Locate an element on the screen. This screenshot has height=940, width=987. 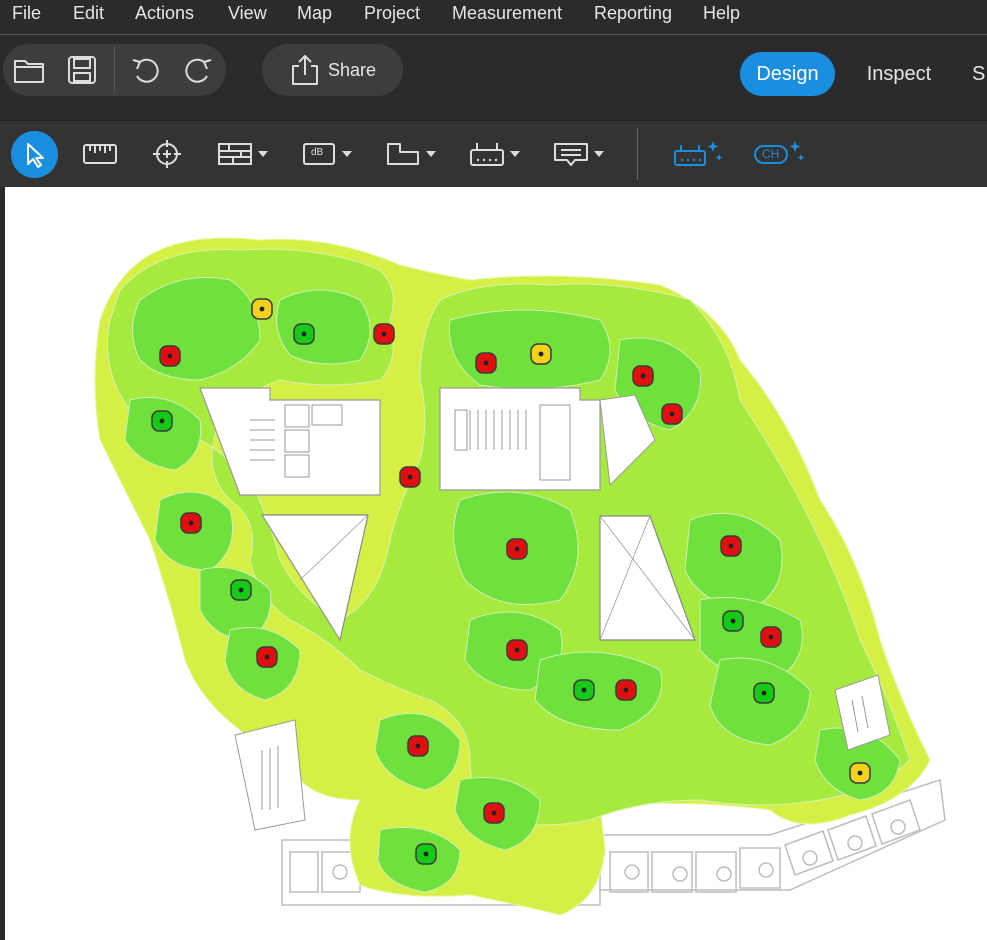
select-pointer-icon is located at coordinates (35, 155).